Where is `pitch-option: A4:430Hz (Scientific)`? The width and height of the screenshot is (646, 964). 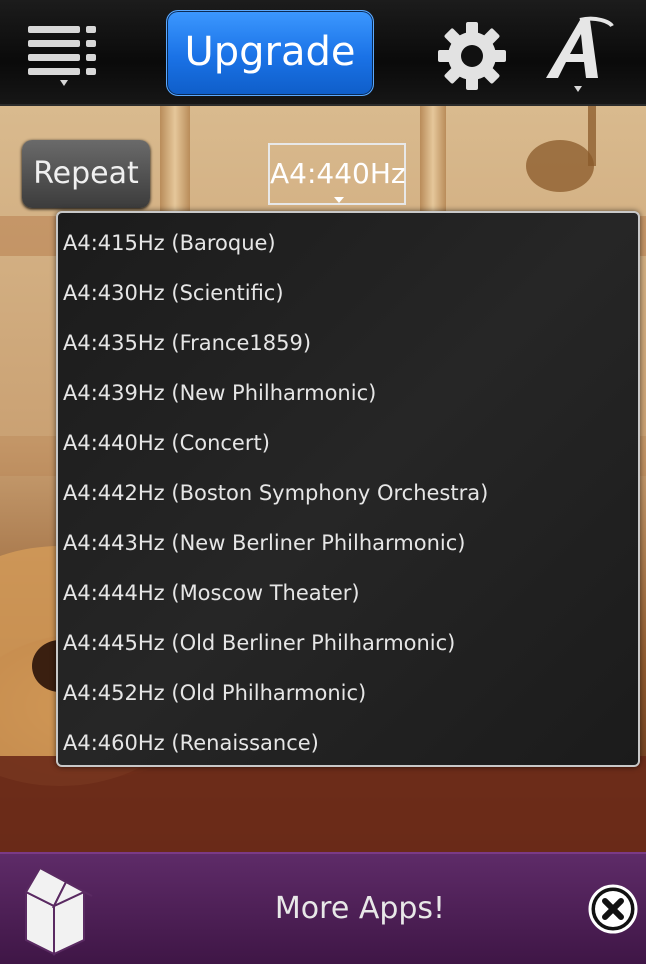 pitch-option: A4:430Hz (Scientific) is located at coordinates (348, 293).